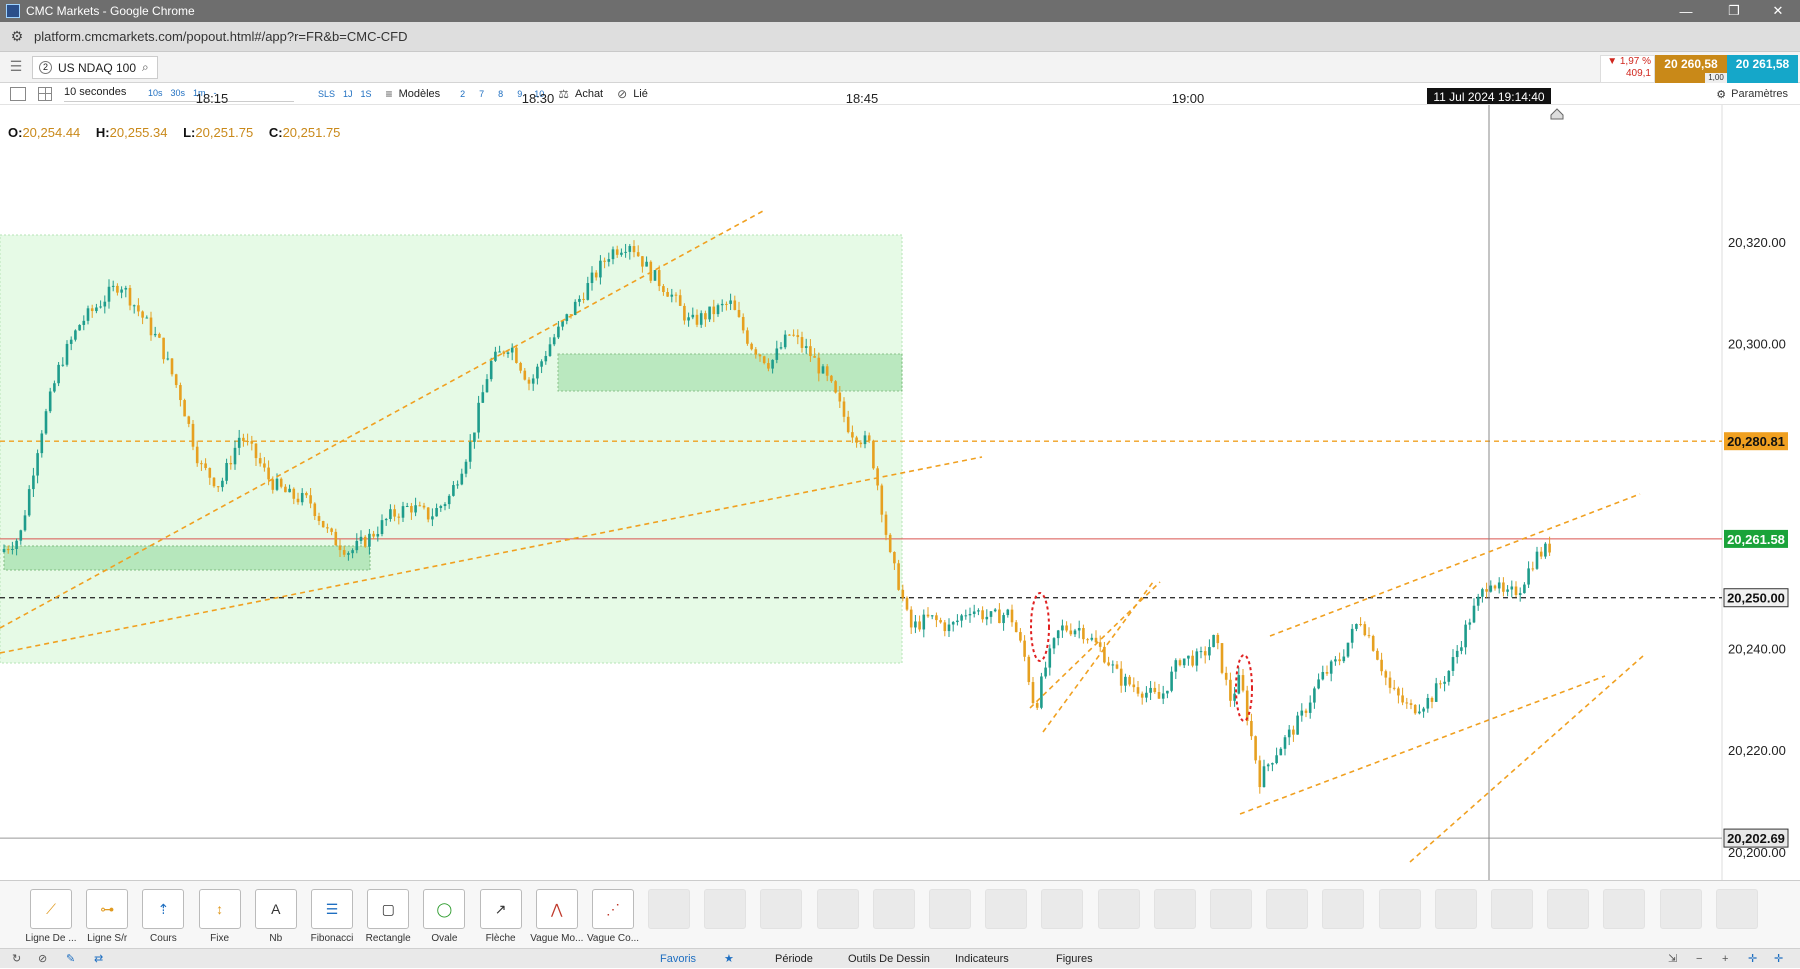 Image resolution: width=1800 pixels, height=969 pixels. I want to click on layout-grid-icon, so click(45, 93).